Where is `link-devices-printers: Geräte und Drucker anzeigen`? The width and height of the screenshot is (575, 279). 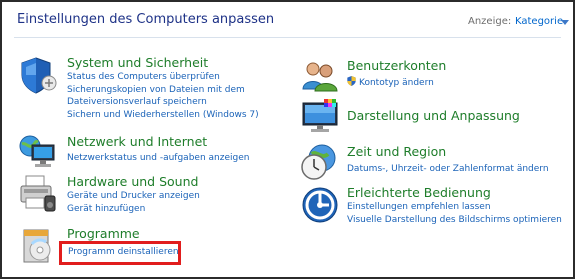
link-devices-printers: Geräte und Drucker anzeigen is located at coordinates (133, 196).